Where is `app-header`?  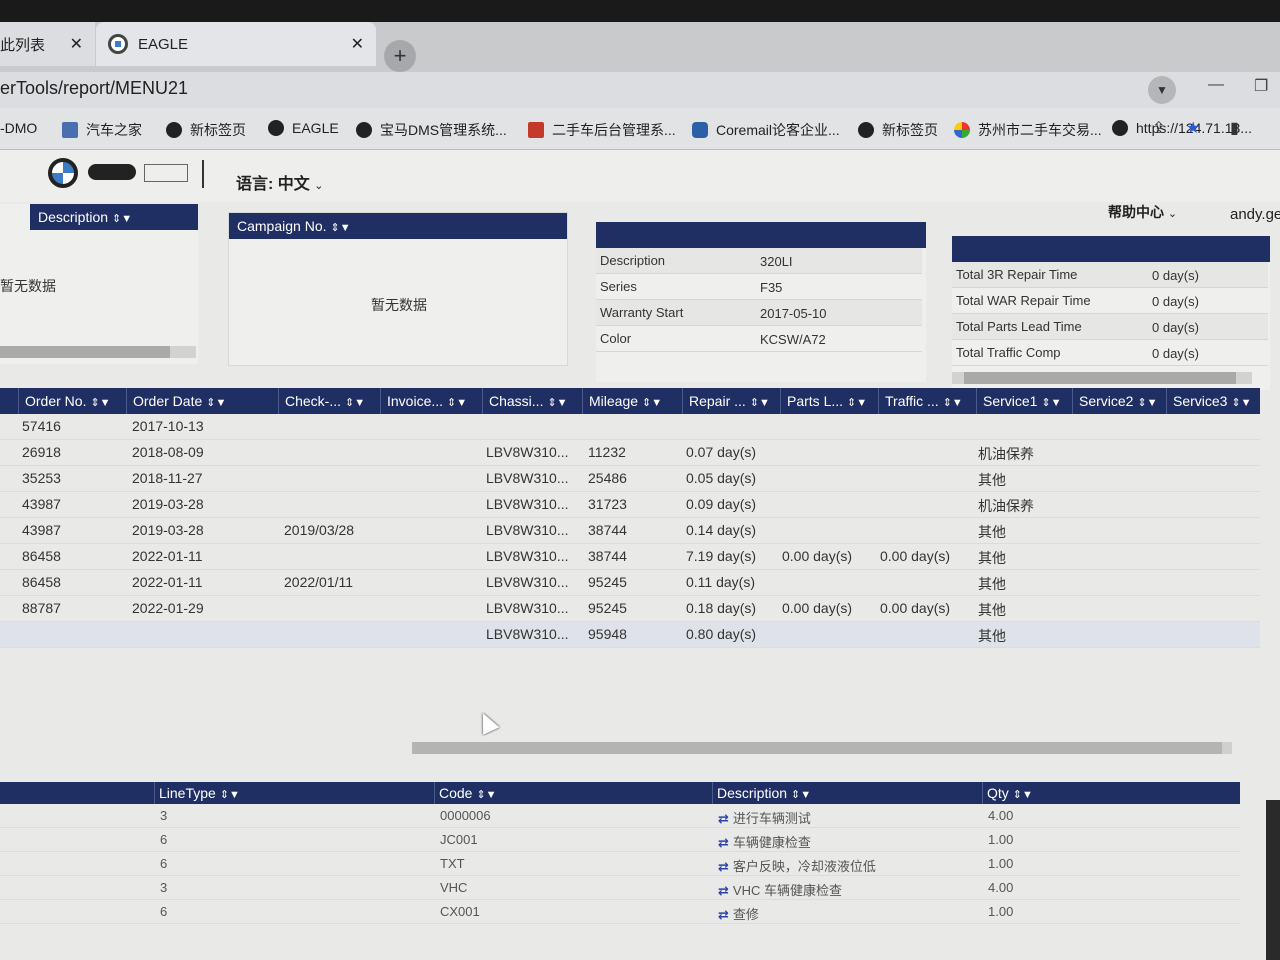
app-header is located at coordinates (640, 176).